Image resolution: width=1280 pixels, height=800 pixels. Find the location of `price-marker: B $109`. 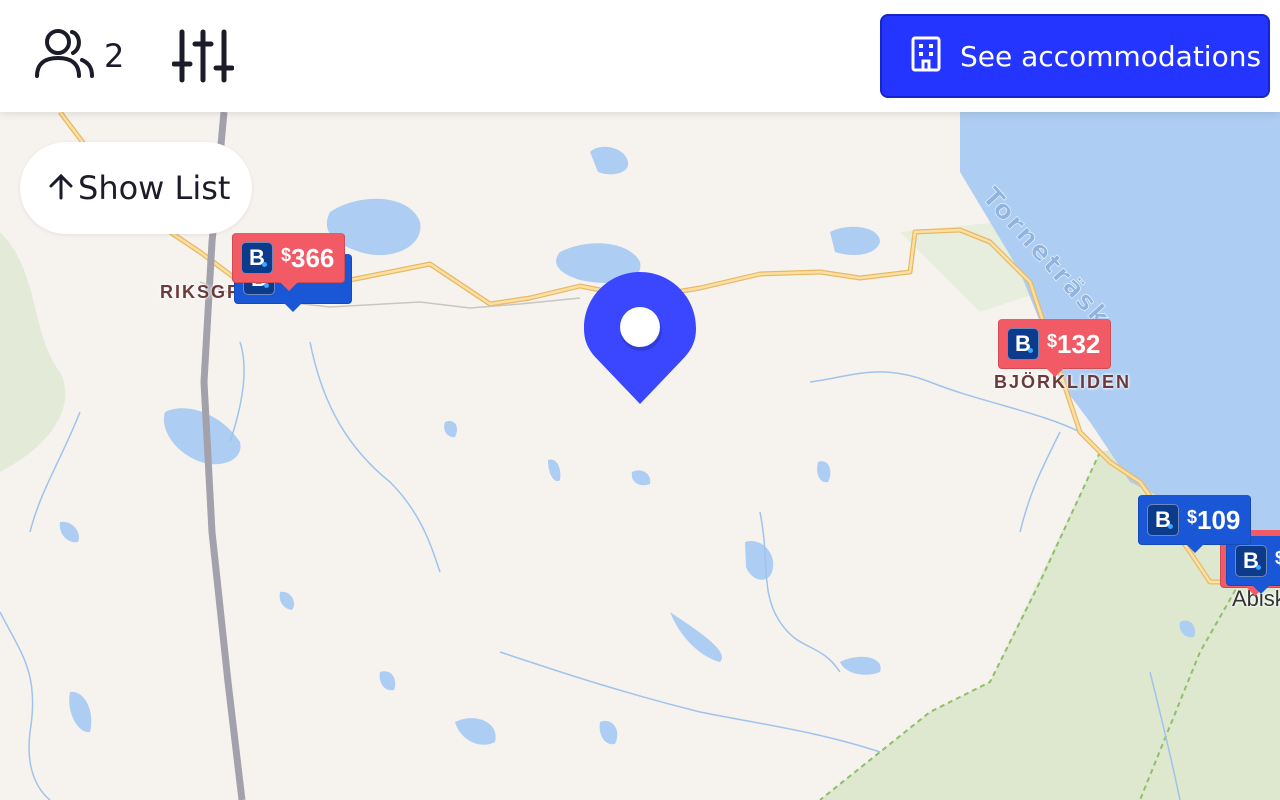

price-marker: B $109 is located at coordinates (1195, 524).